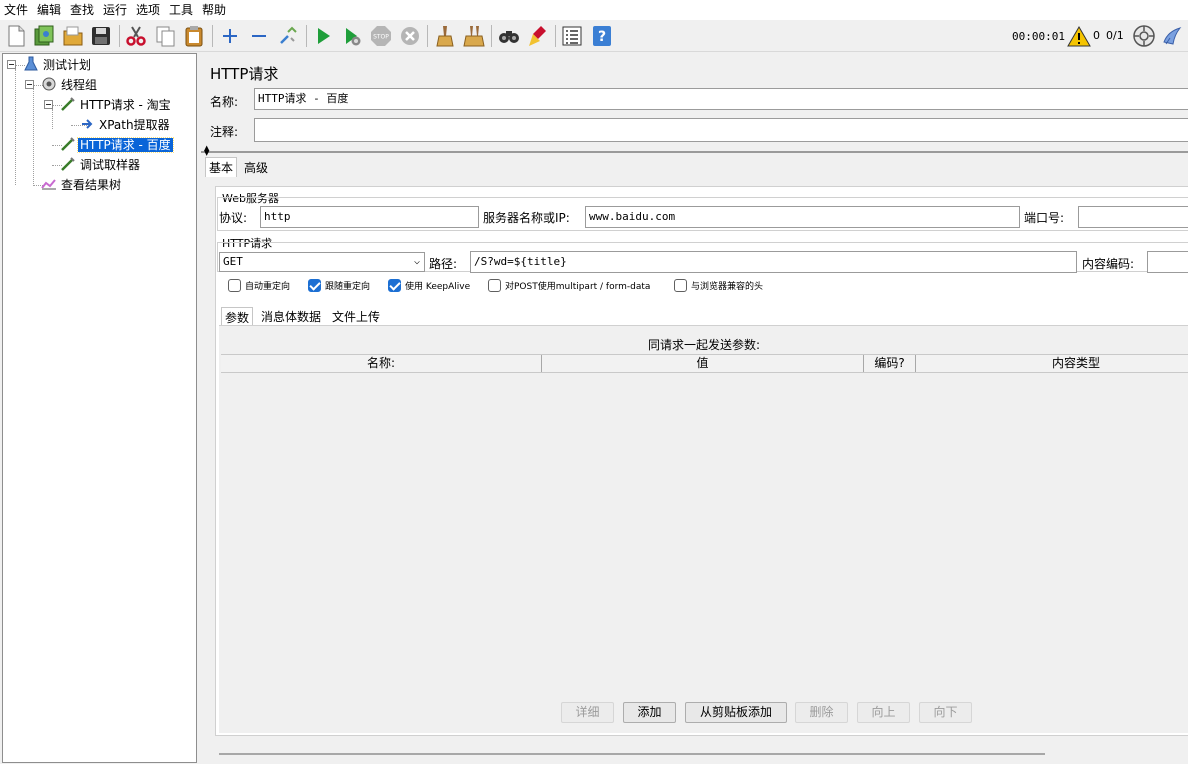 Image resolution: width=1188 pixels, height=764 pixels. What do you see at coordinates (538, 36) in the screenshot?
I see `reset-search-icon` at bounding box center [538, 36].